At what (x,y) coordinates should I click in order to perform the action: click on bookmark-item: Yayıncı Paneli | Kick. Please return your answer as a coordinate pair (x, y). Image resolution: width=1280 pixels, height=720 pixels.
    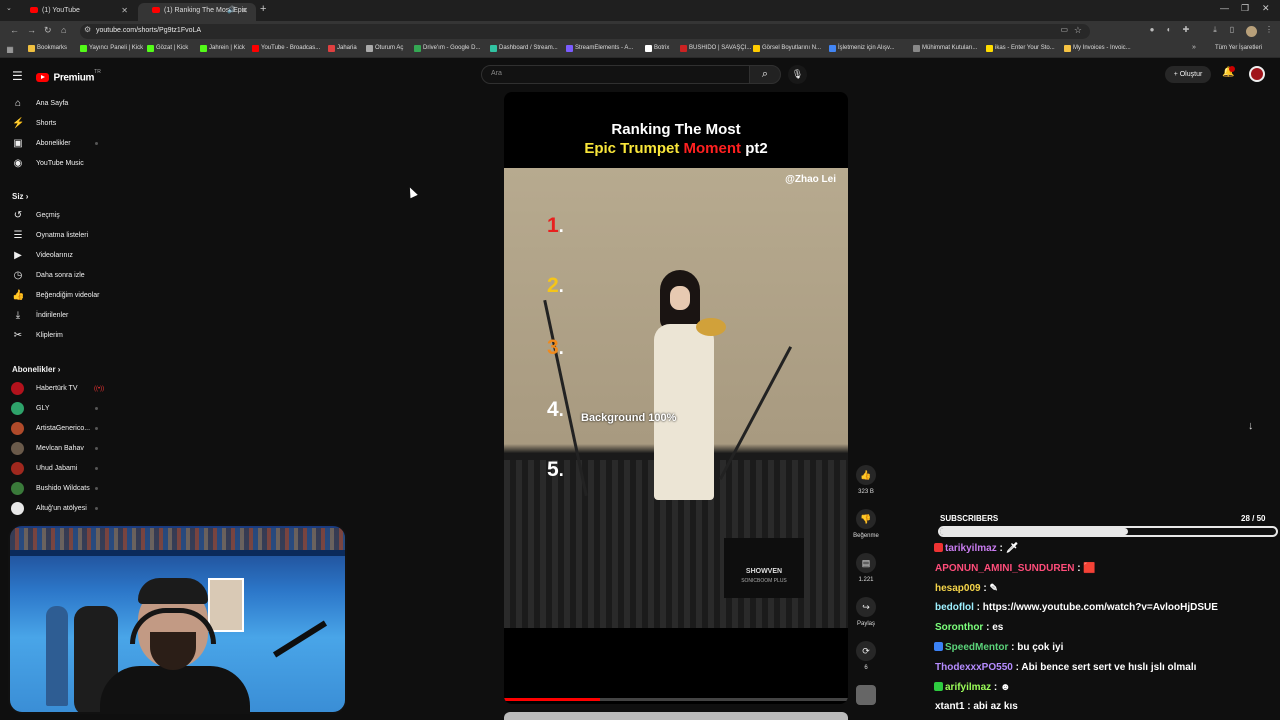
    Looking at the image, I should click on (111, 48).